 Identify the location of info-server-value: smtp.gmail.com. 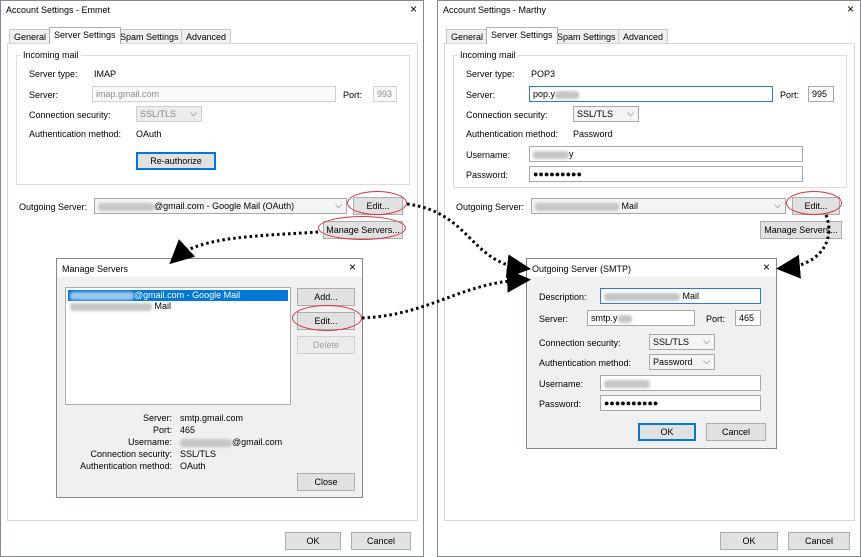
(212, 418).